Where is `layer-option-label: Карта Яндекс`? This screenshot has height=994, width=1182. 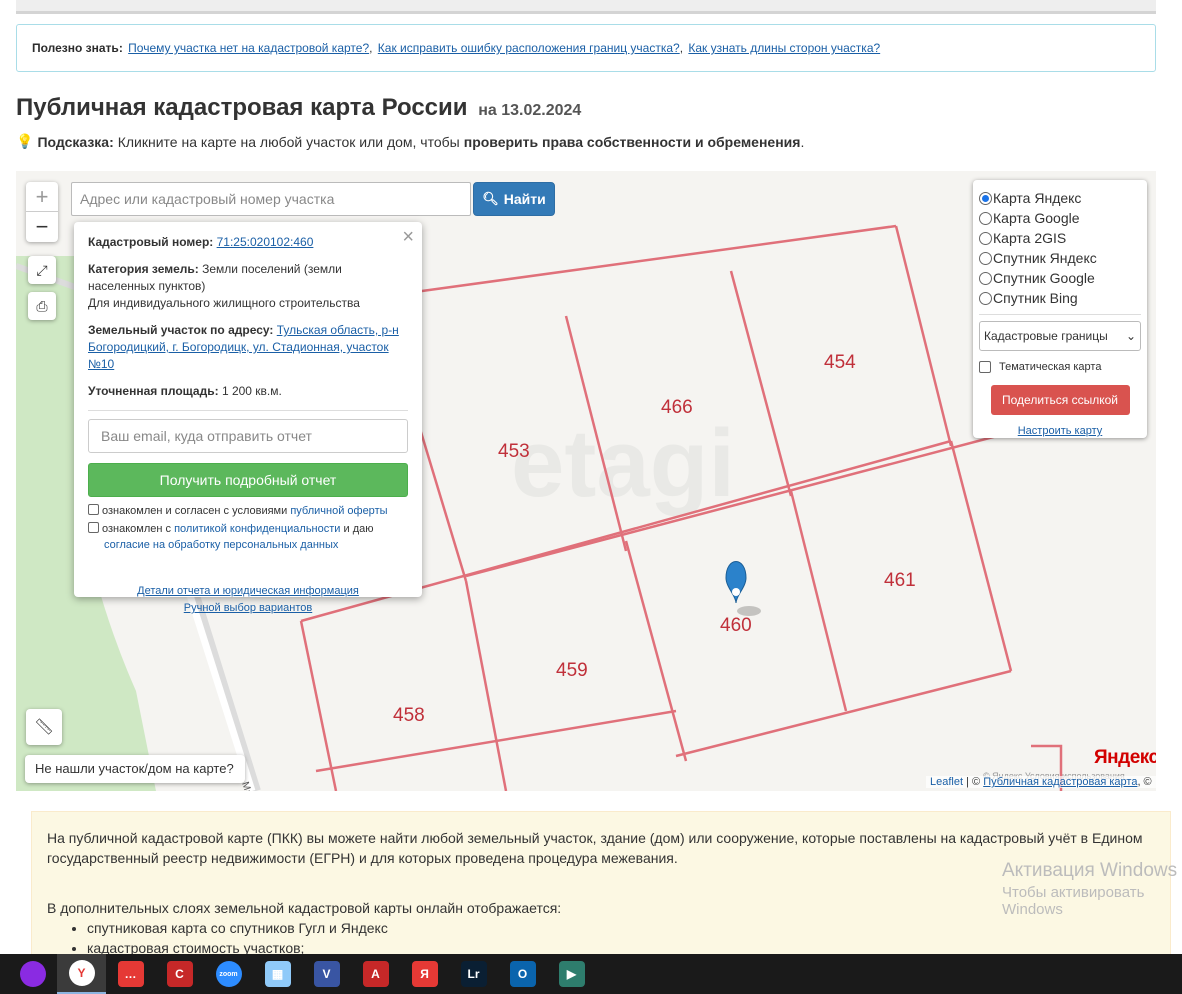
layer-option-label: Карта Яндекс is located at coordinates (1037, 198).